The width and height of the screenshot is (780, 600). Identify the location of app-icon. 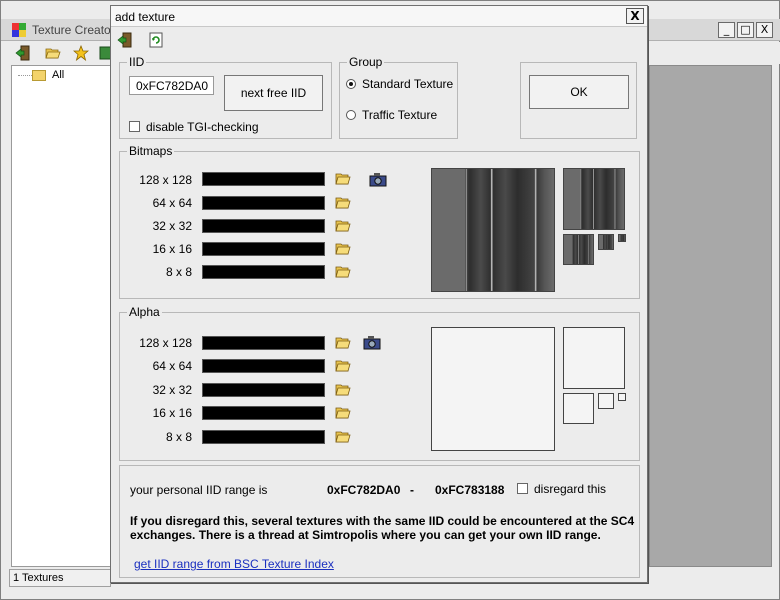
(19, 30).